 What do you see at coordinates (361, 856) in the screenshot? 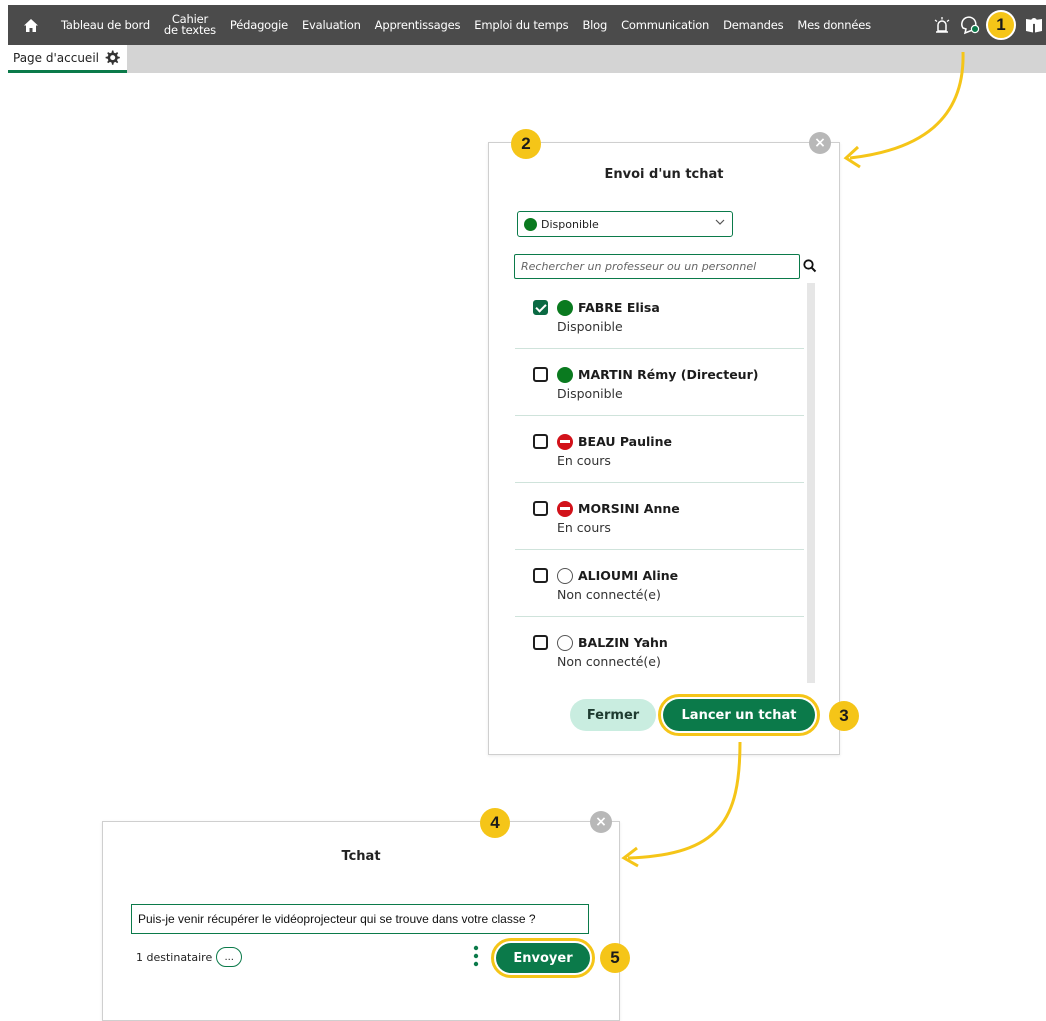
I see `chat-title: Tchat` at bounding box center [361, 856].